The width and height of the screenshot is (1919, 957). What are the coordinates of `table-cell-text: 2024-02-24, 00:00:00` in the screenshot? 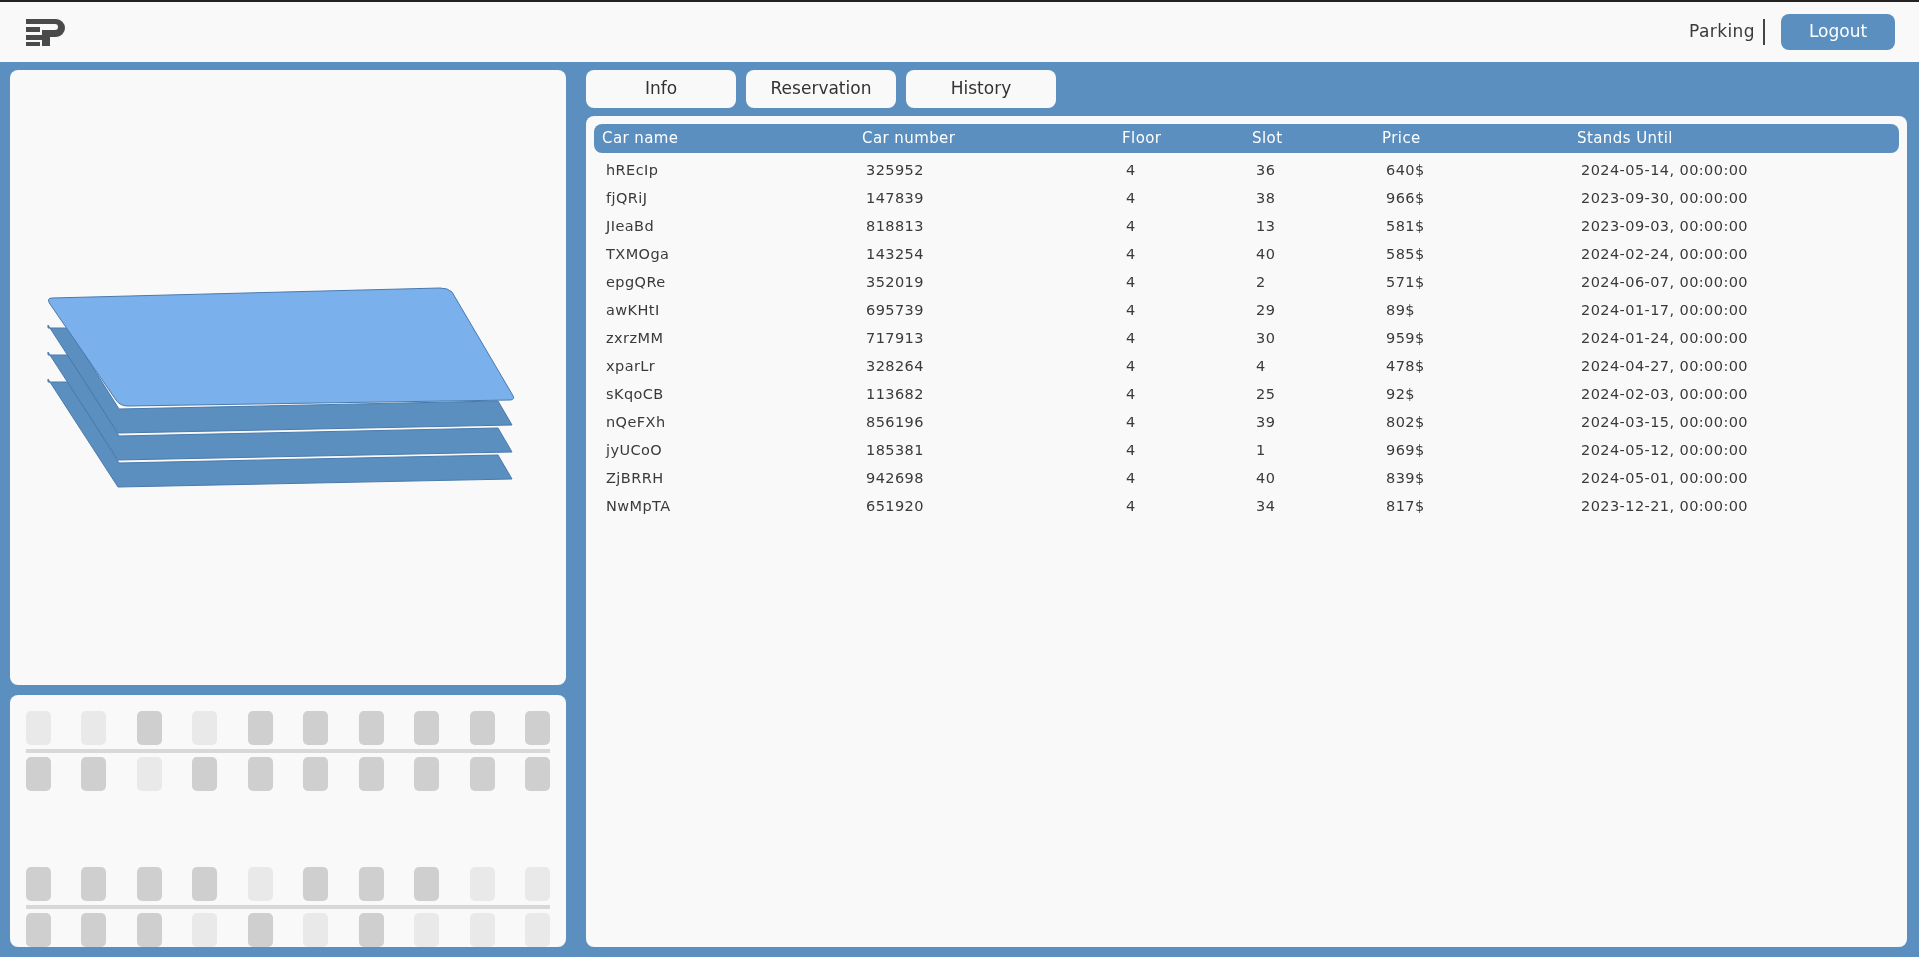 It's located at (1665, 255).